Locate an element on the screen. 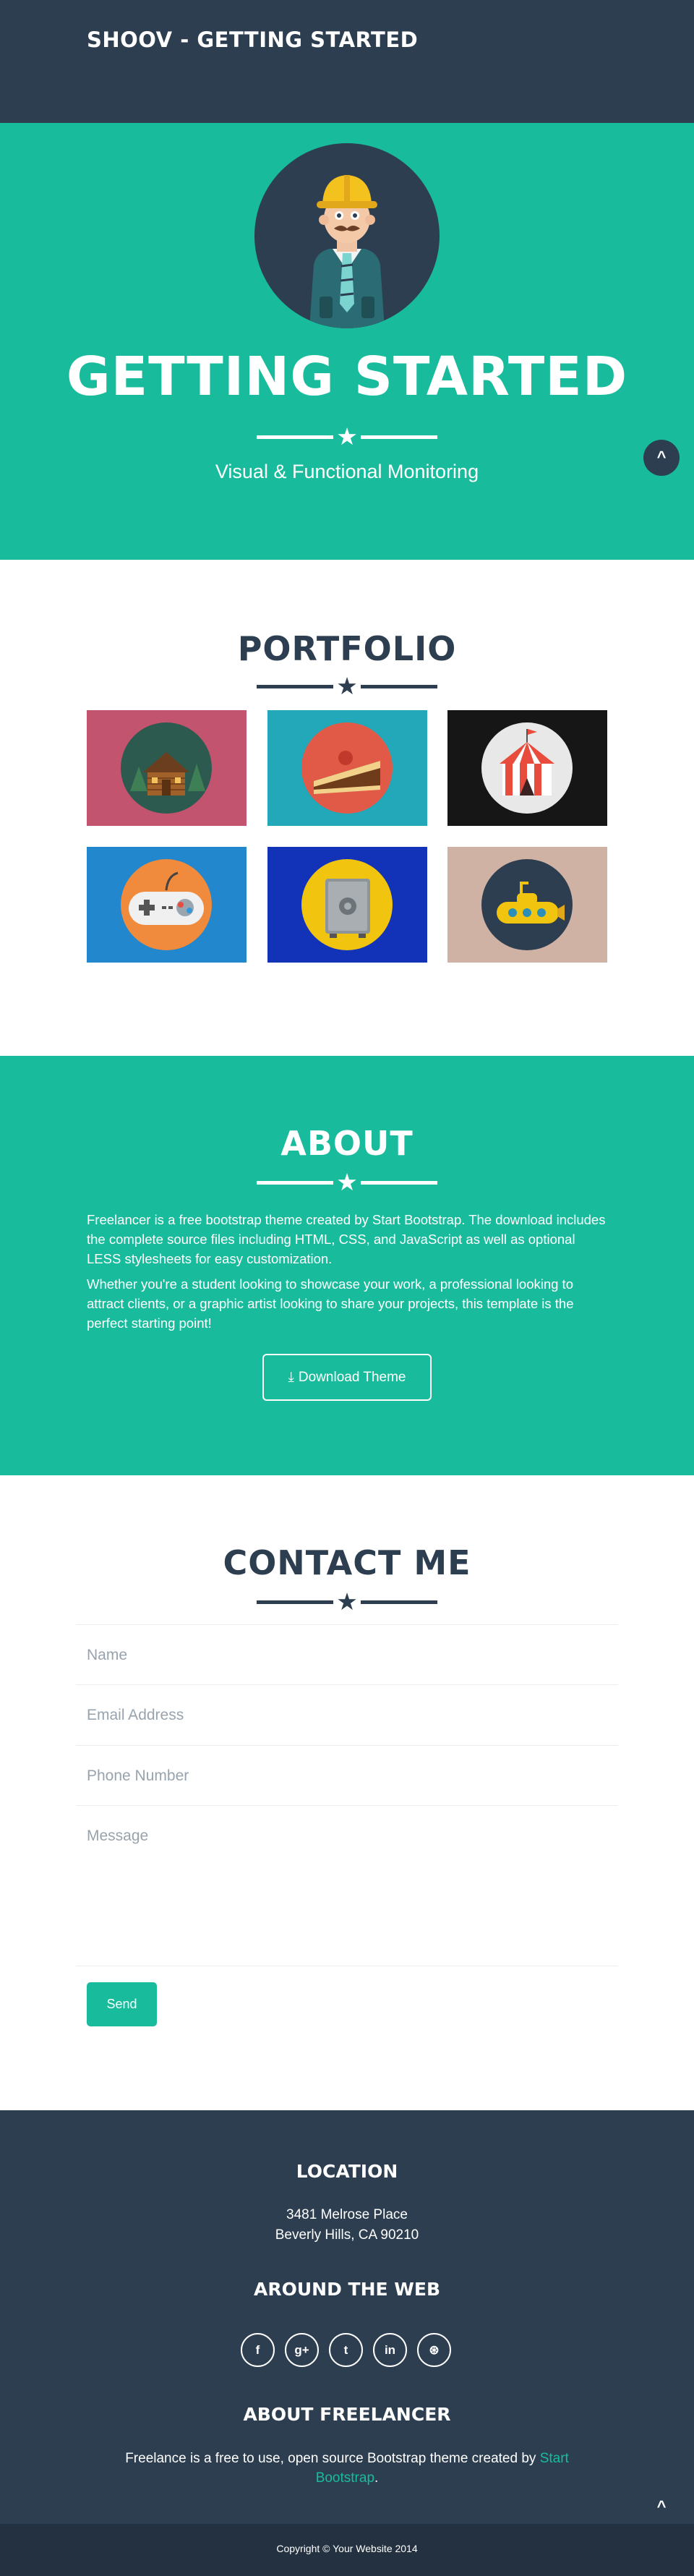 This screenshot has width=694, height=2576. twitter-icon: t is located at coordinates (346, 2350).